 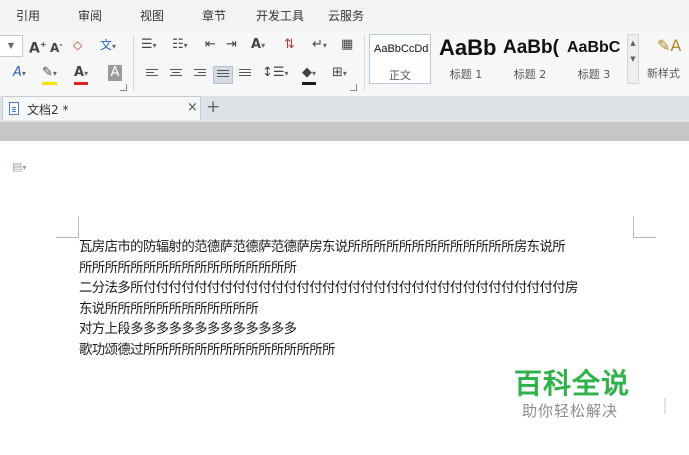 What do you see at coordinates (344, 109) in the screenshot?
I see `document-tab-bar: 文档2 * × +` at bounding box center [344, 109].